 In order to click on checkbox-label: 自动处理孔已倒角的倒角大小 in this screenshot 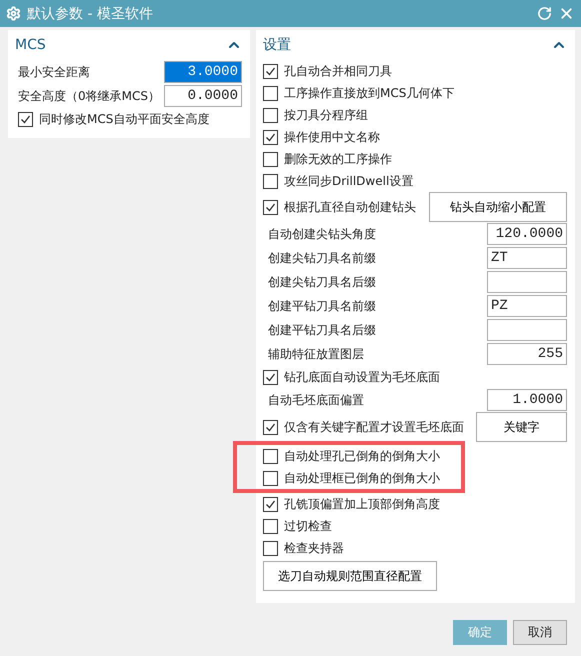, I will do `click(362, 456)`.